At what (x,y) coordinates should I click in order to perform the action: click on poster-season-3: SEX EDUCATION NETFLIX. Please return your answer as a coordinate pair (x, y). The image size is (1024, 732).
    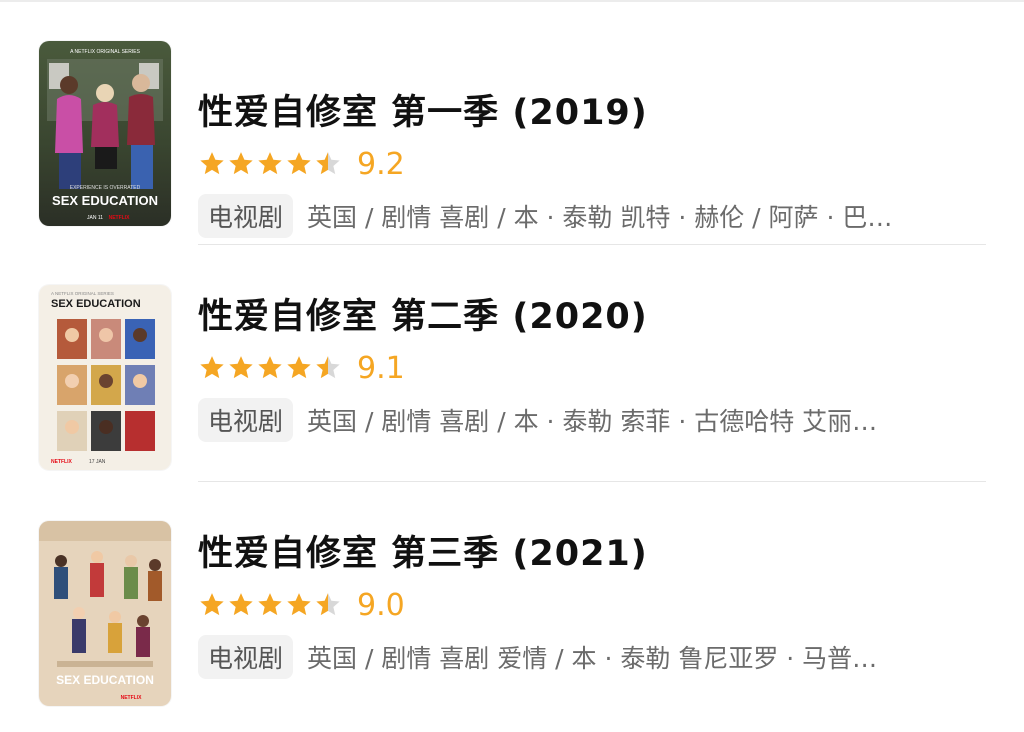
    Looking at the image, I should click on (105, 613).